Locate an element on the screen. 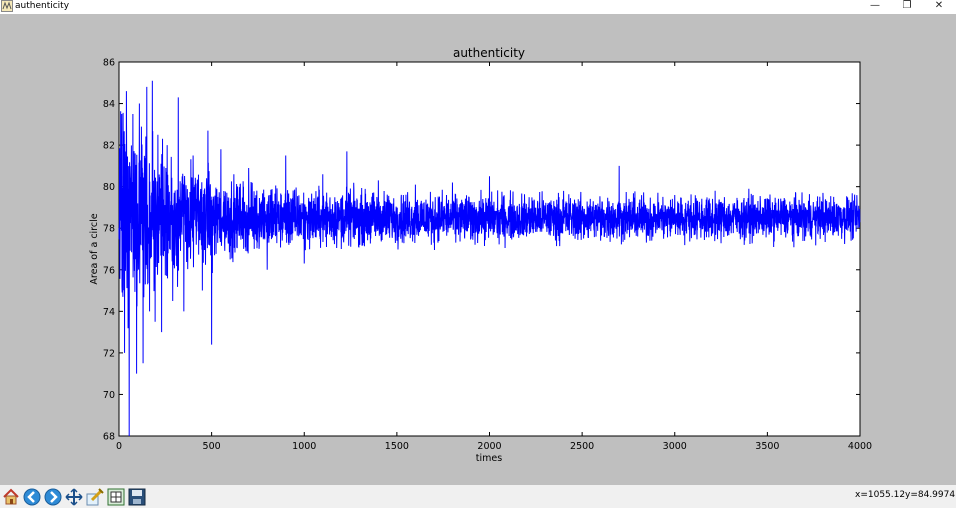 The height and width of the screenshot is (508, 956). x-tick-label: 2500 is located at coordinates (582, 446).